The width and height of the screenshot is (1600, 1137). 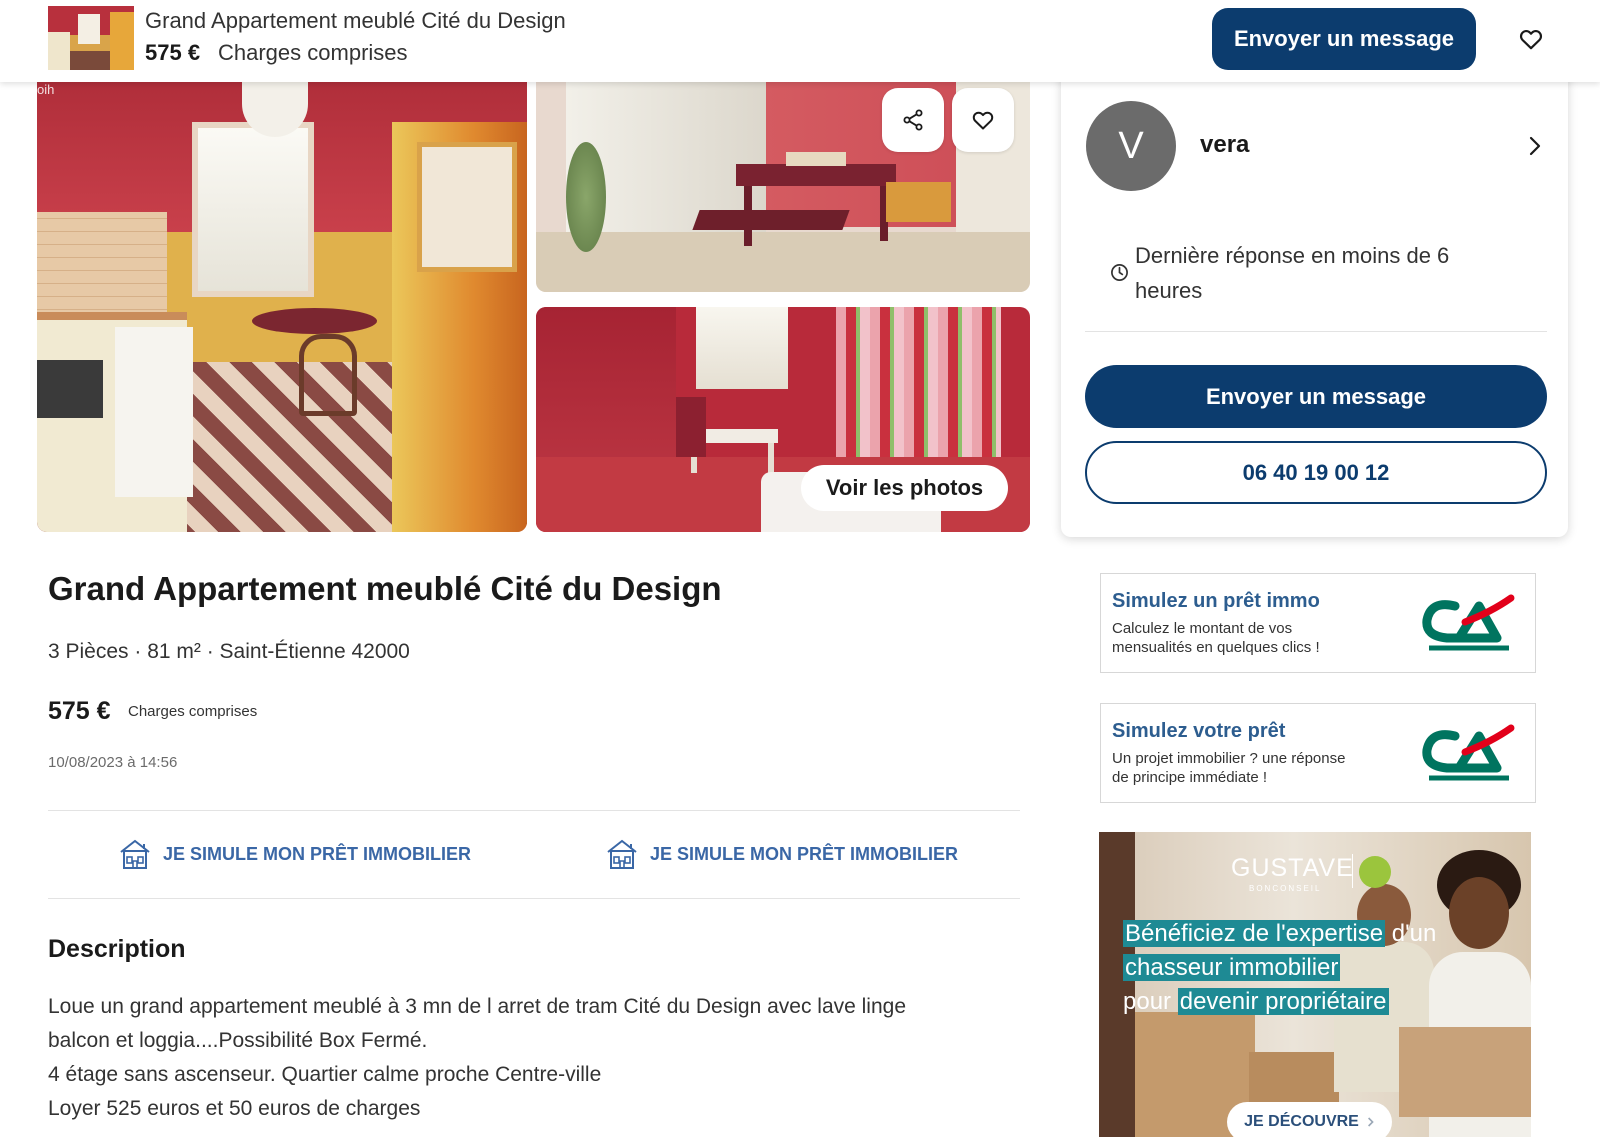 I want to click on ad-card-text-line: de principe immédiate !, so click(x=1190, y=777).